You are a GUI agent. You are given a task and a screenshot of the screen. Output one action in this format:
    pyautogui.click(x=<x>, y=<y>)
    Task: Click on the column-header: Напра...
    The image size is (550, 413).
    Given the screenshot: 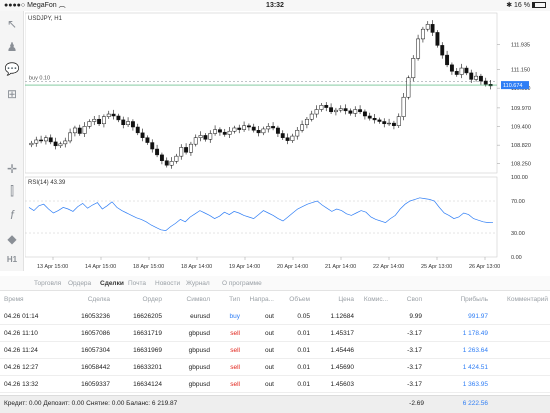 What is the action you would take?
    pyautogui.click(x=262, y=300)
    